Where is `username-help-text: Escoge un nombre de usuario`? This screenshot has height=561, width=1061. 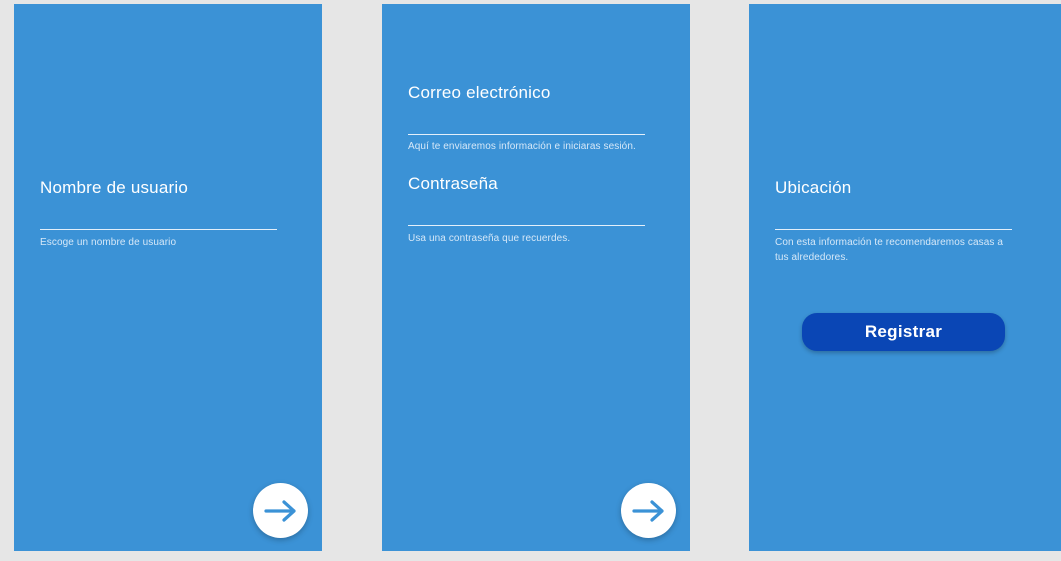
username-help-text: Escoge un nombre de usuario is located at coordinates (108, 242).